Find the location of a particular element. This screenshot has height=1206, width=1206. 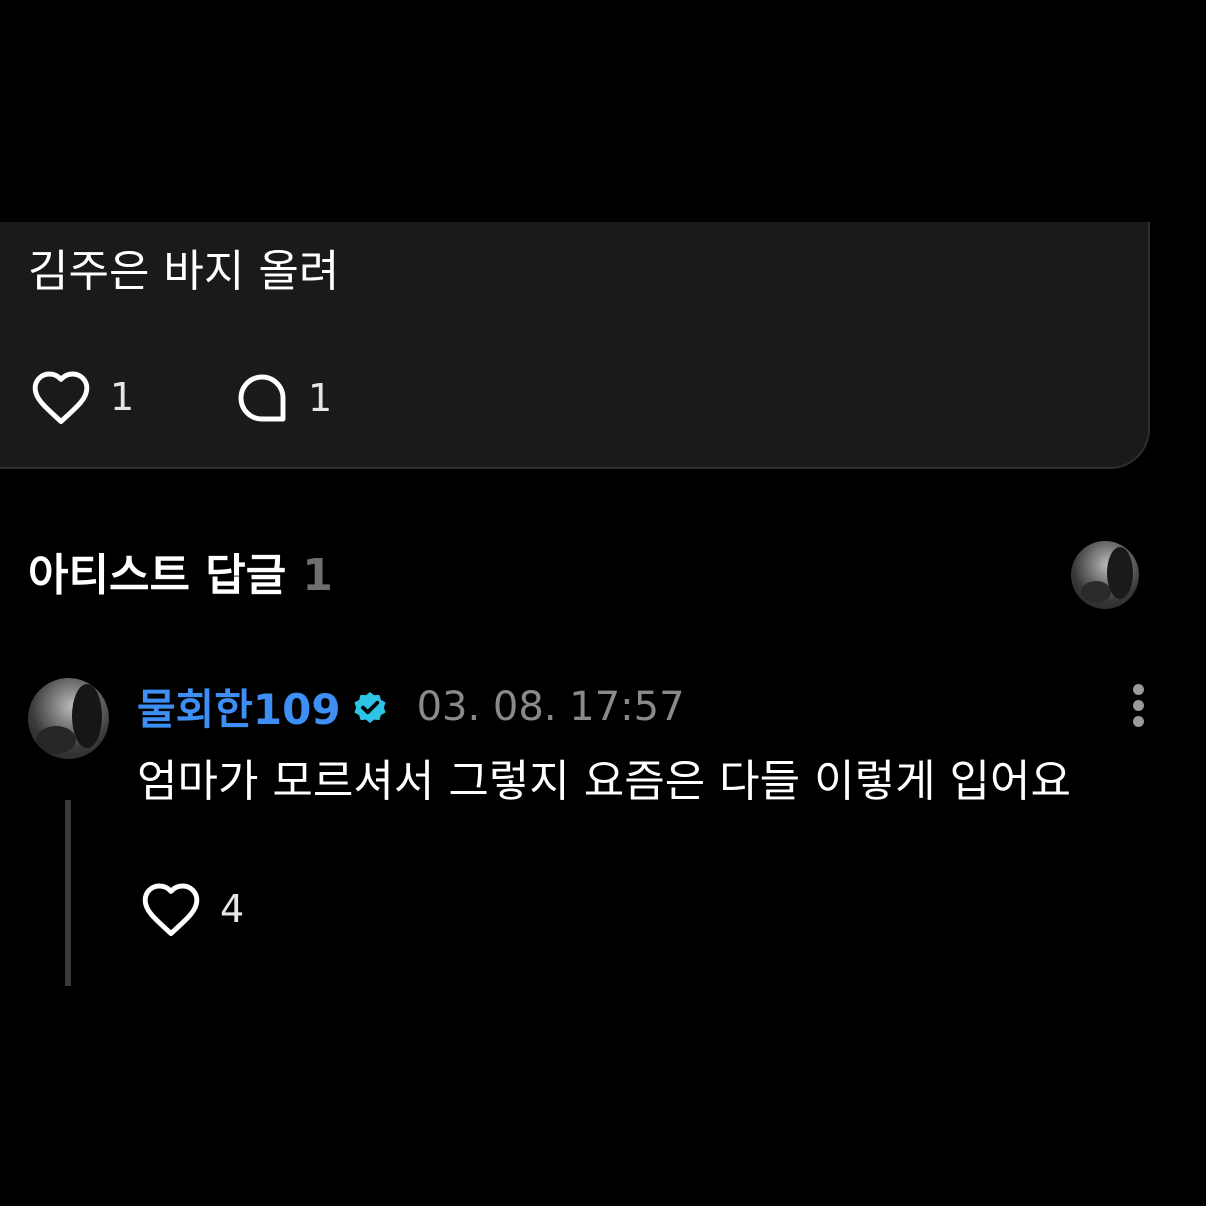

more-options-button is located at coordinates (1139, 706).